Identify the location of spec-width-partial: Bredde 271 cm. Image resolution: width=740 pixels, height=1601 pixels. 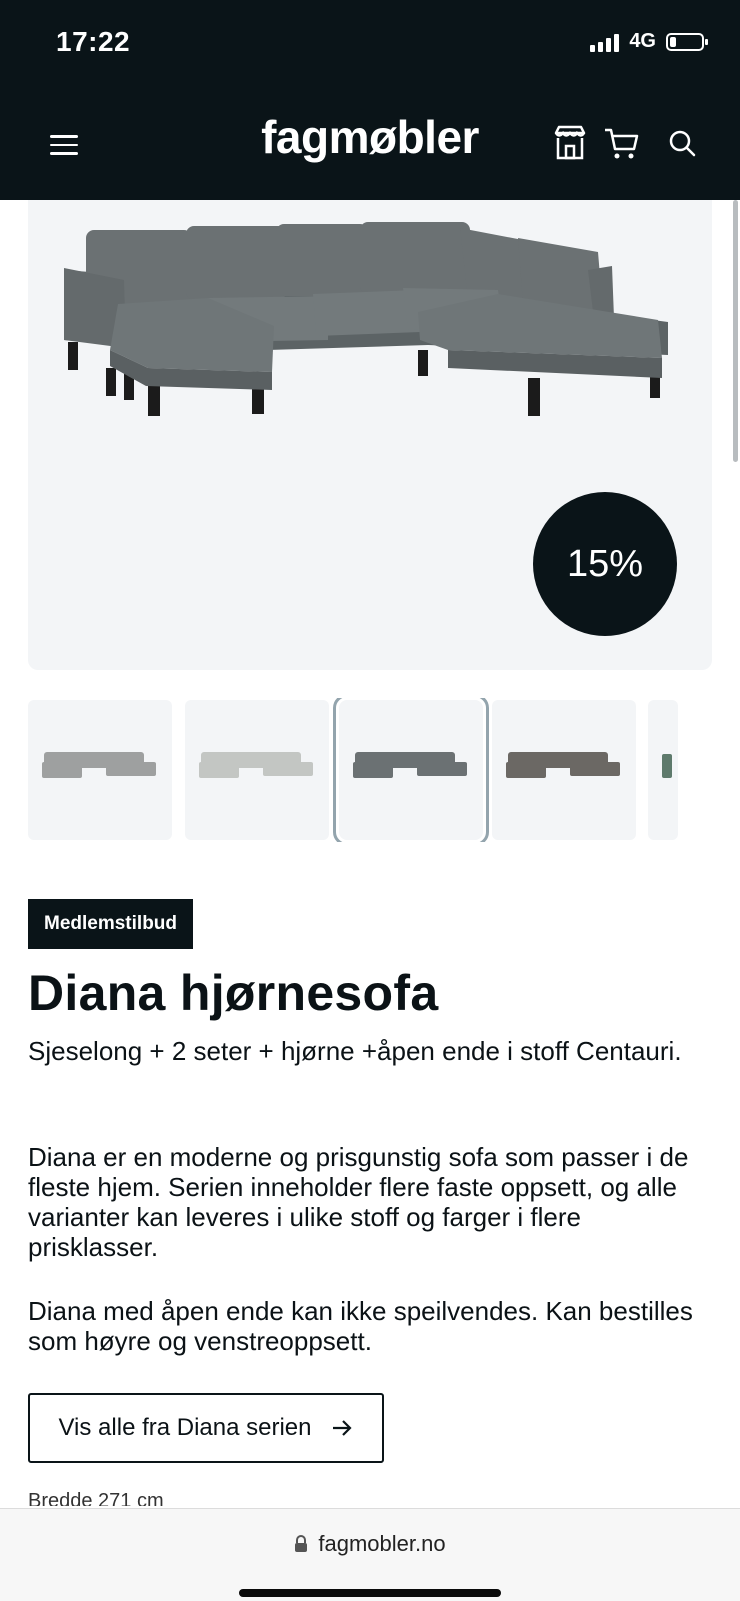
(96, 1498).